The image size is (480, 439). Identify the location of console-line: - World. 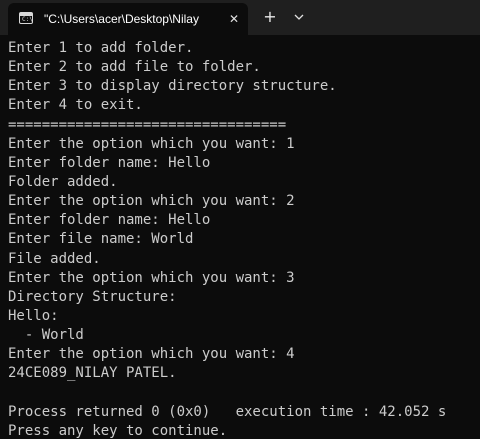
(46, 335).